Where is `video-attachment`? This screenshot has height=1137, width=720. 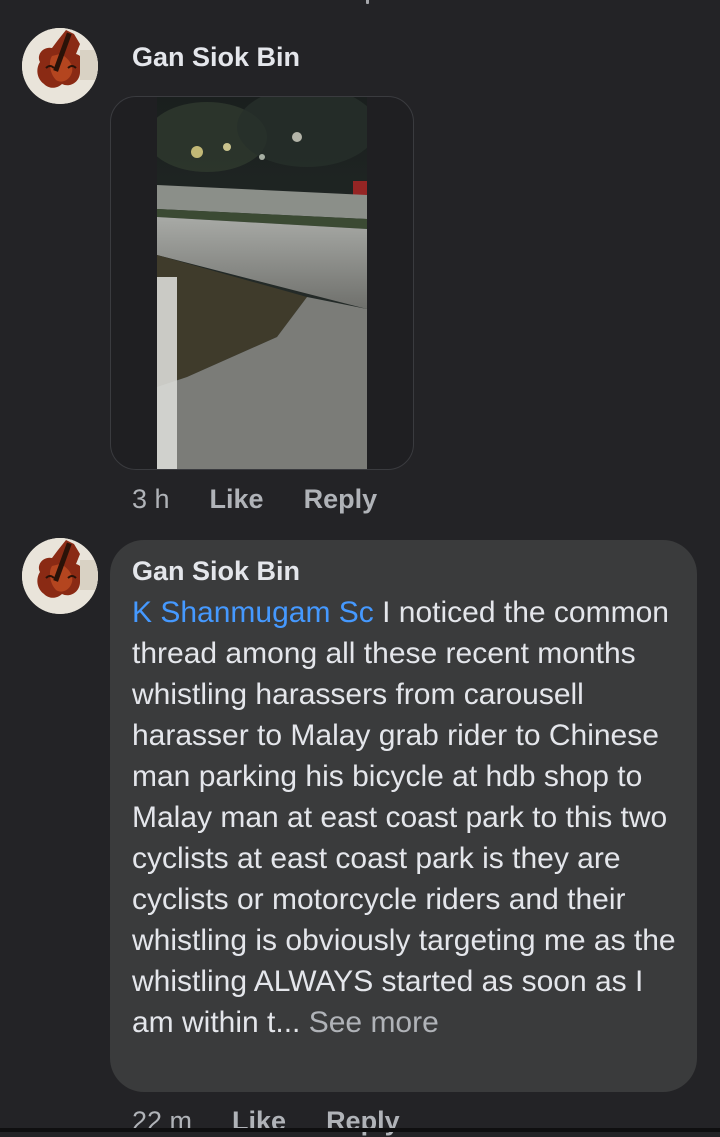 video-attachment is located at coordinates (262, 283).